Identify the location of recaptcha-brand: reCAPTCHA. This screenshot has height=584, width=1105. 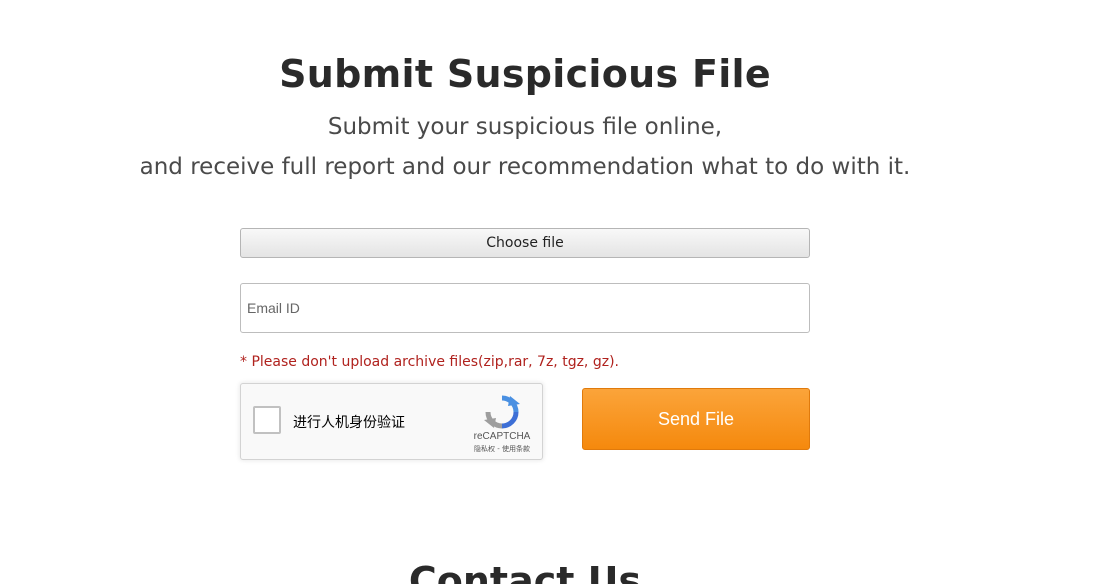
(502, 436).